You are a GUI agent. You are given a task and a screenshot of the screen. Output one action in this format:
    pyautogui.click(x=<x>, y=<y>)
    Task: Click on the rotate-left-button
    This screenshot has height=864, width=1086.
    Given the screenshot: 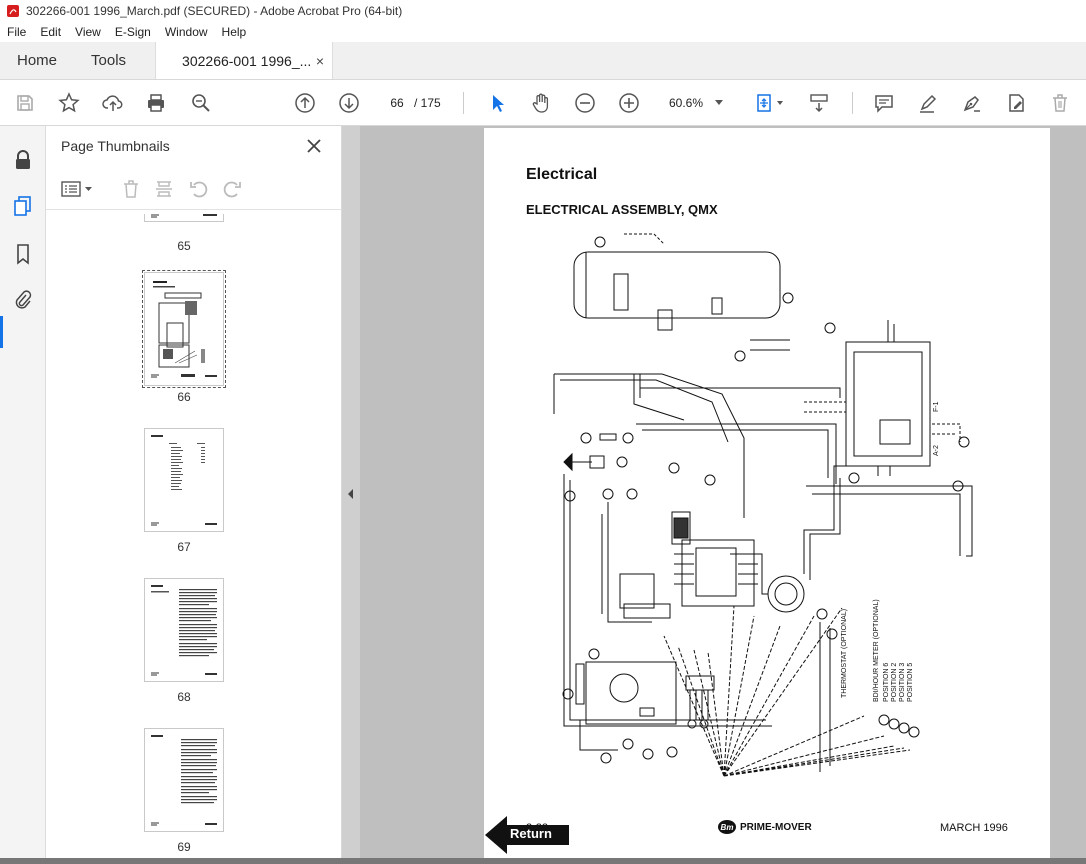 What is the action you would take?
    pyautogui.click(x=199, y=189)
    